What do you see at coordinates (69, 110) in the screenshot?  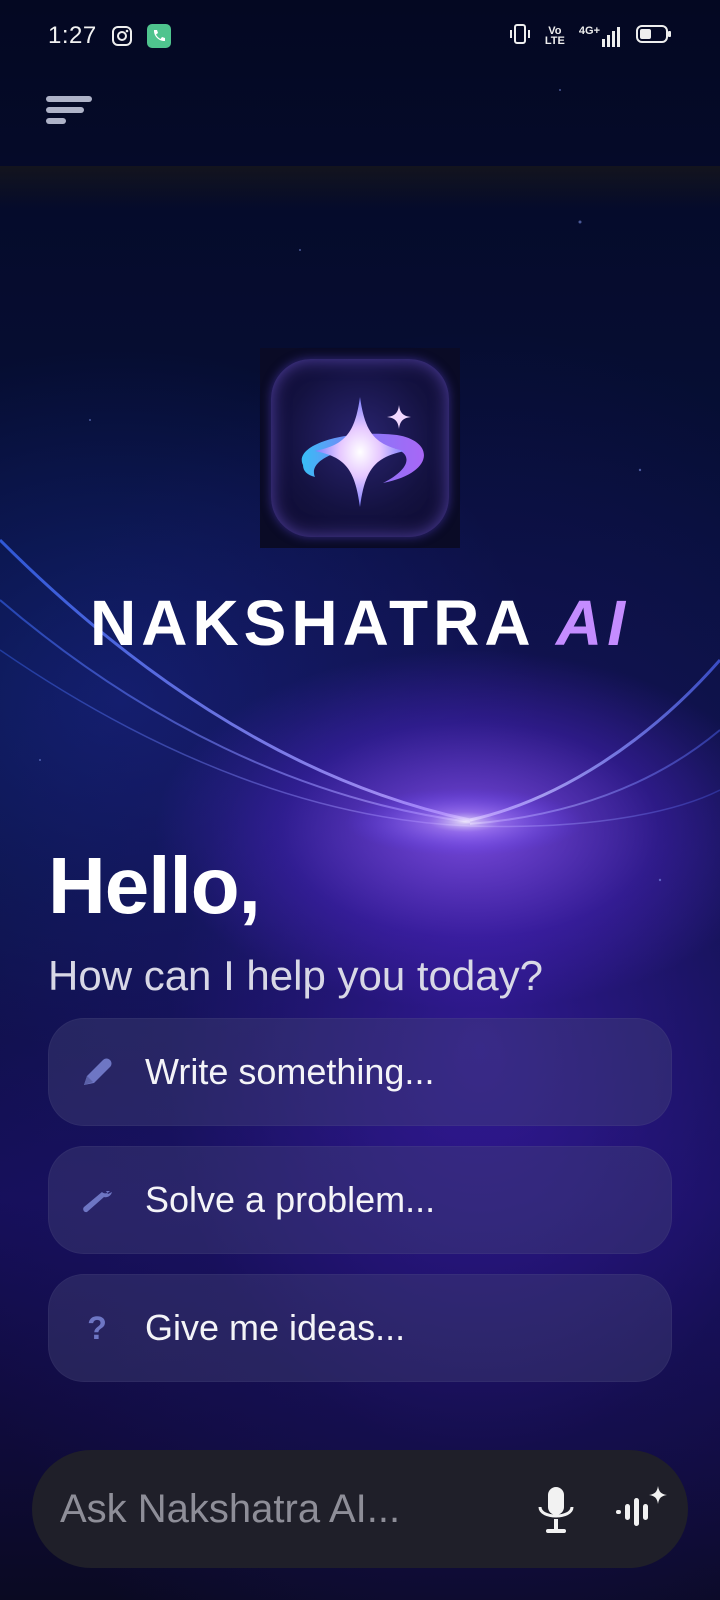 I see `menu-icon` at bounding box center [69, 110].